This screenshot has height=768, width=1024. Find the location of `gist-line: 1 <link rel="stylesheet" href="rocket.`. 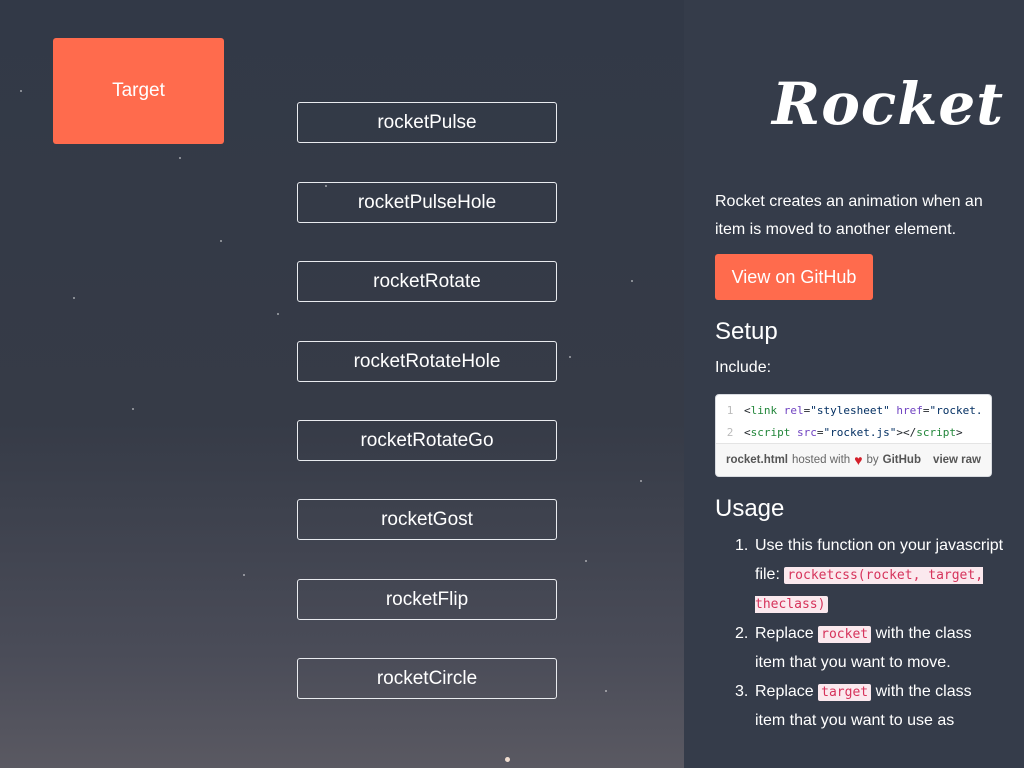

gist-line: 1 <link rel="stylesheet" href="rocket. is located at coordinates (853, 410).